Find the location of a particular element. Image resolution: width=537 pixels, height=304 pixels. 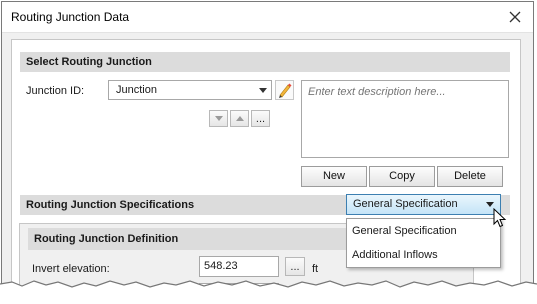

specification-options-list: General Specification Additional Inflows is located at coordinates (423, 243).